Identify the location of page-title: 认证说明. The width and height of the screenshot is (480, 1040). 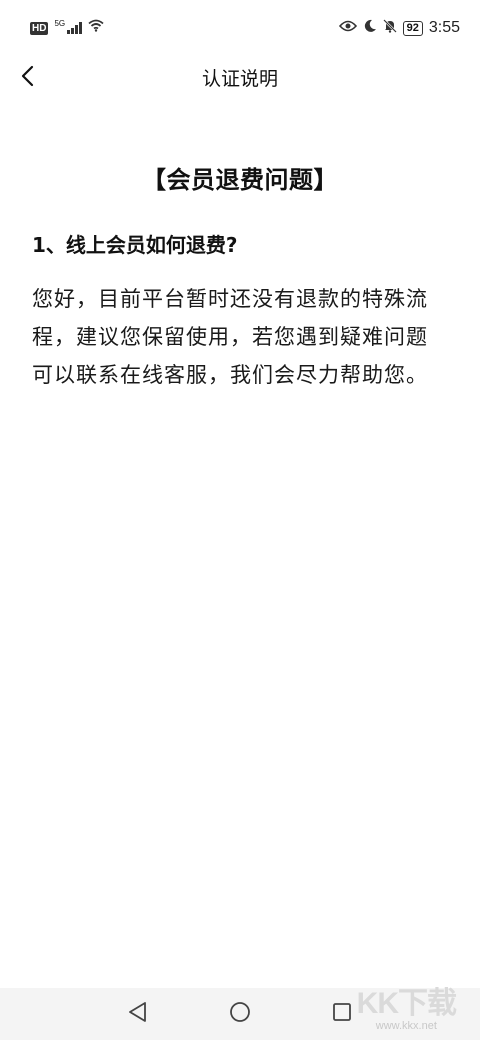
(239, 79).